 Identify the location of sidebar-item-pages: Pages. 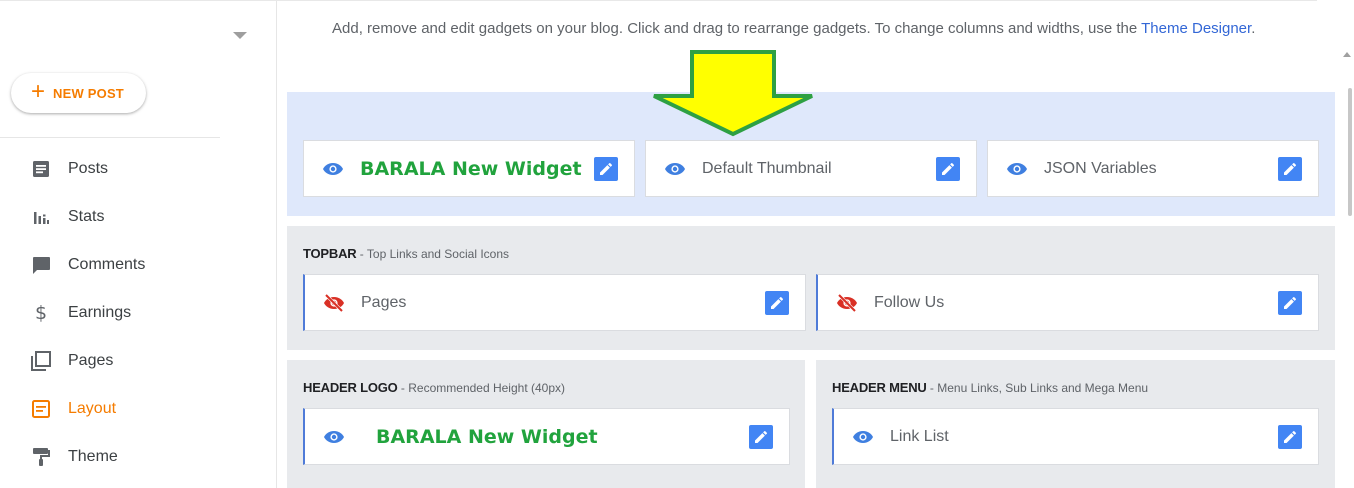
(138, 361).